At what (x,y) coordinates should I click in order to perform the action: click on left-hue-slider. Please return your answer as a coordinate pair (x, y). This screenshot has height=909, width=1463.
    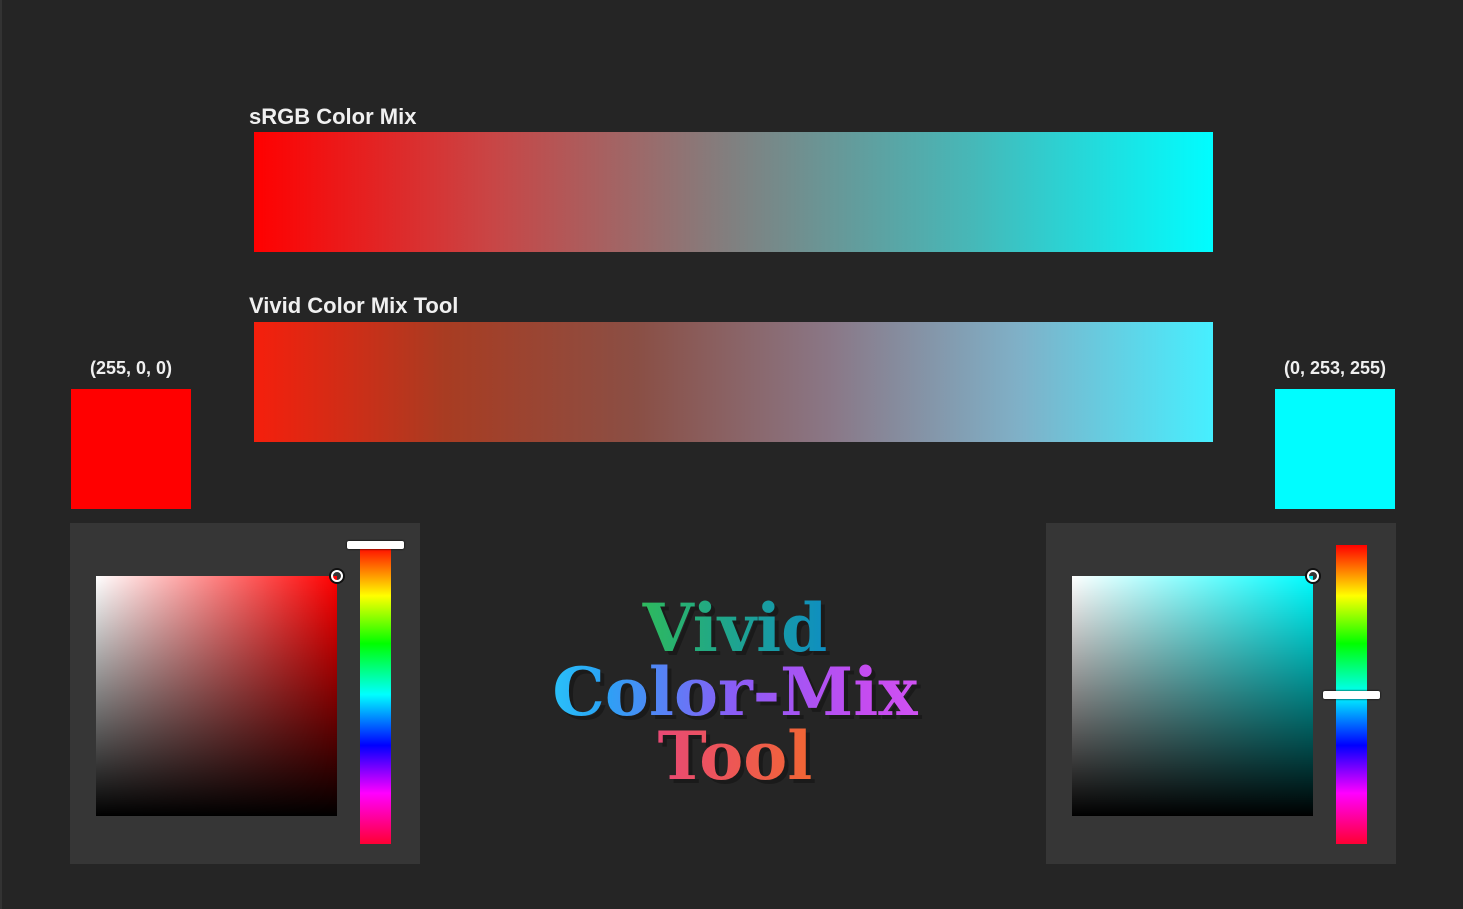
    Looking at the image, I should click on (375, 692).